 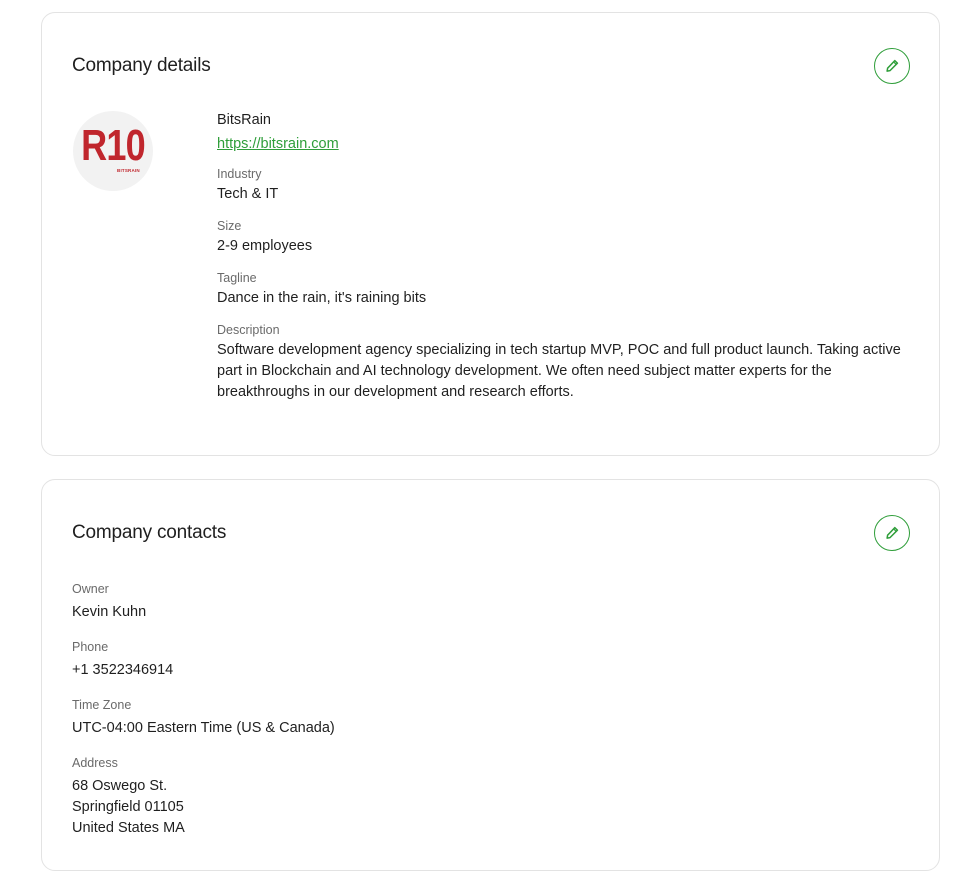 I want to click on size-value: 2-9 employees, so click(x=265, y=246).